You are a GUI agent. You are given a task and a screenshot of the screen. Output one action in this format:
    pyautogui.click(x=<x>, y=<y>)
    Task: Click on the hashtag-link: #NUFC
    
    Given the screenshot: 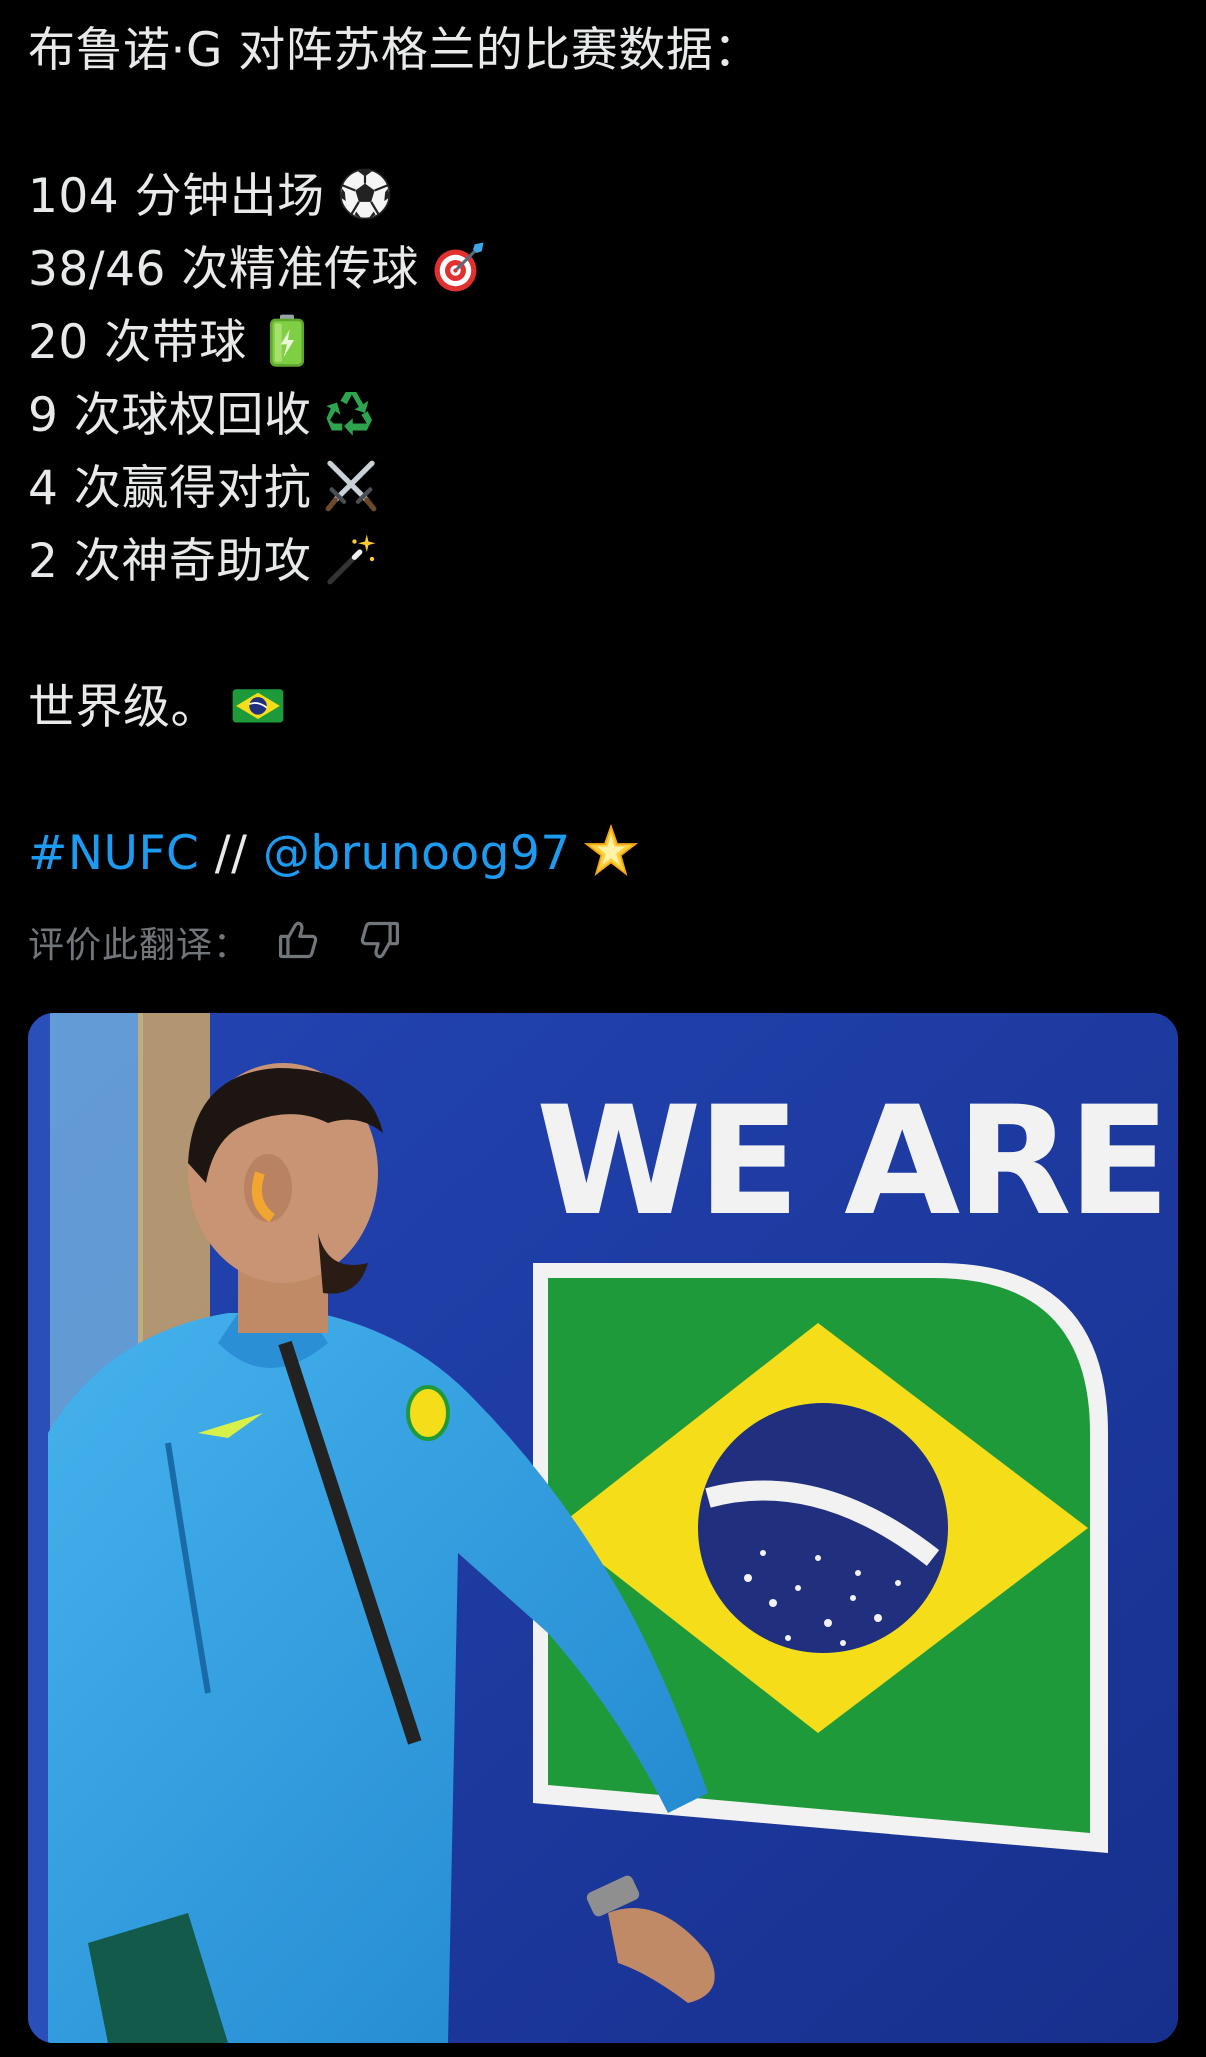 What is the action you would take?
    pyautogui.click(x=113, y=853)
    